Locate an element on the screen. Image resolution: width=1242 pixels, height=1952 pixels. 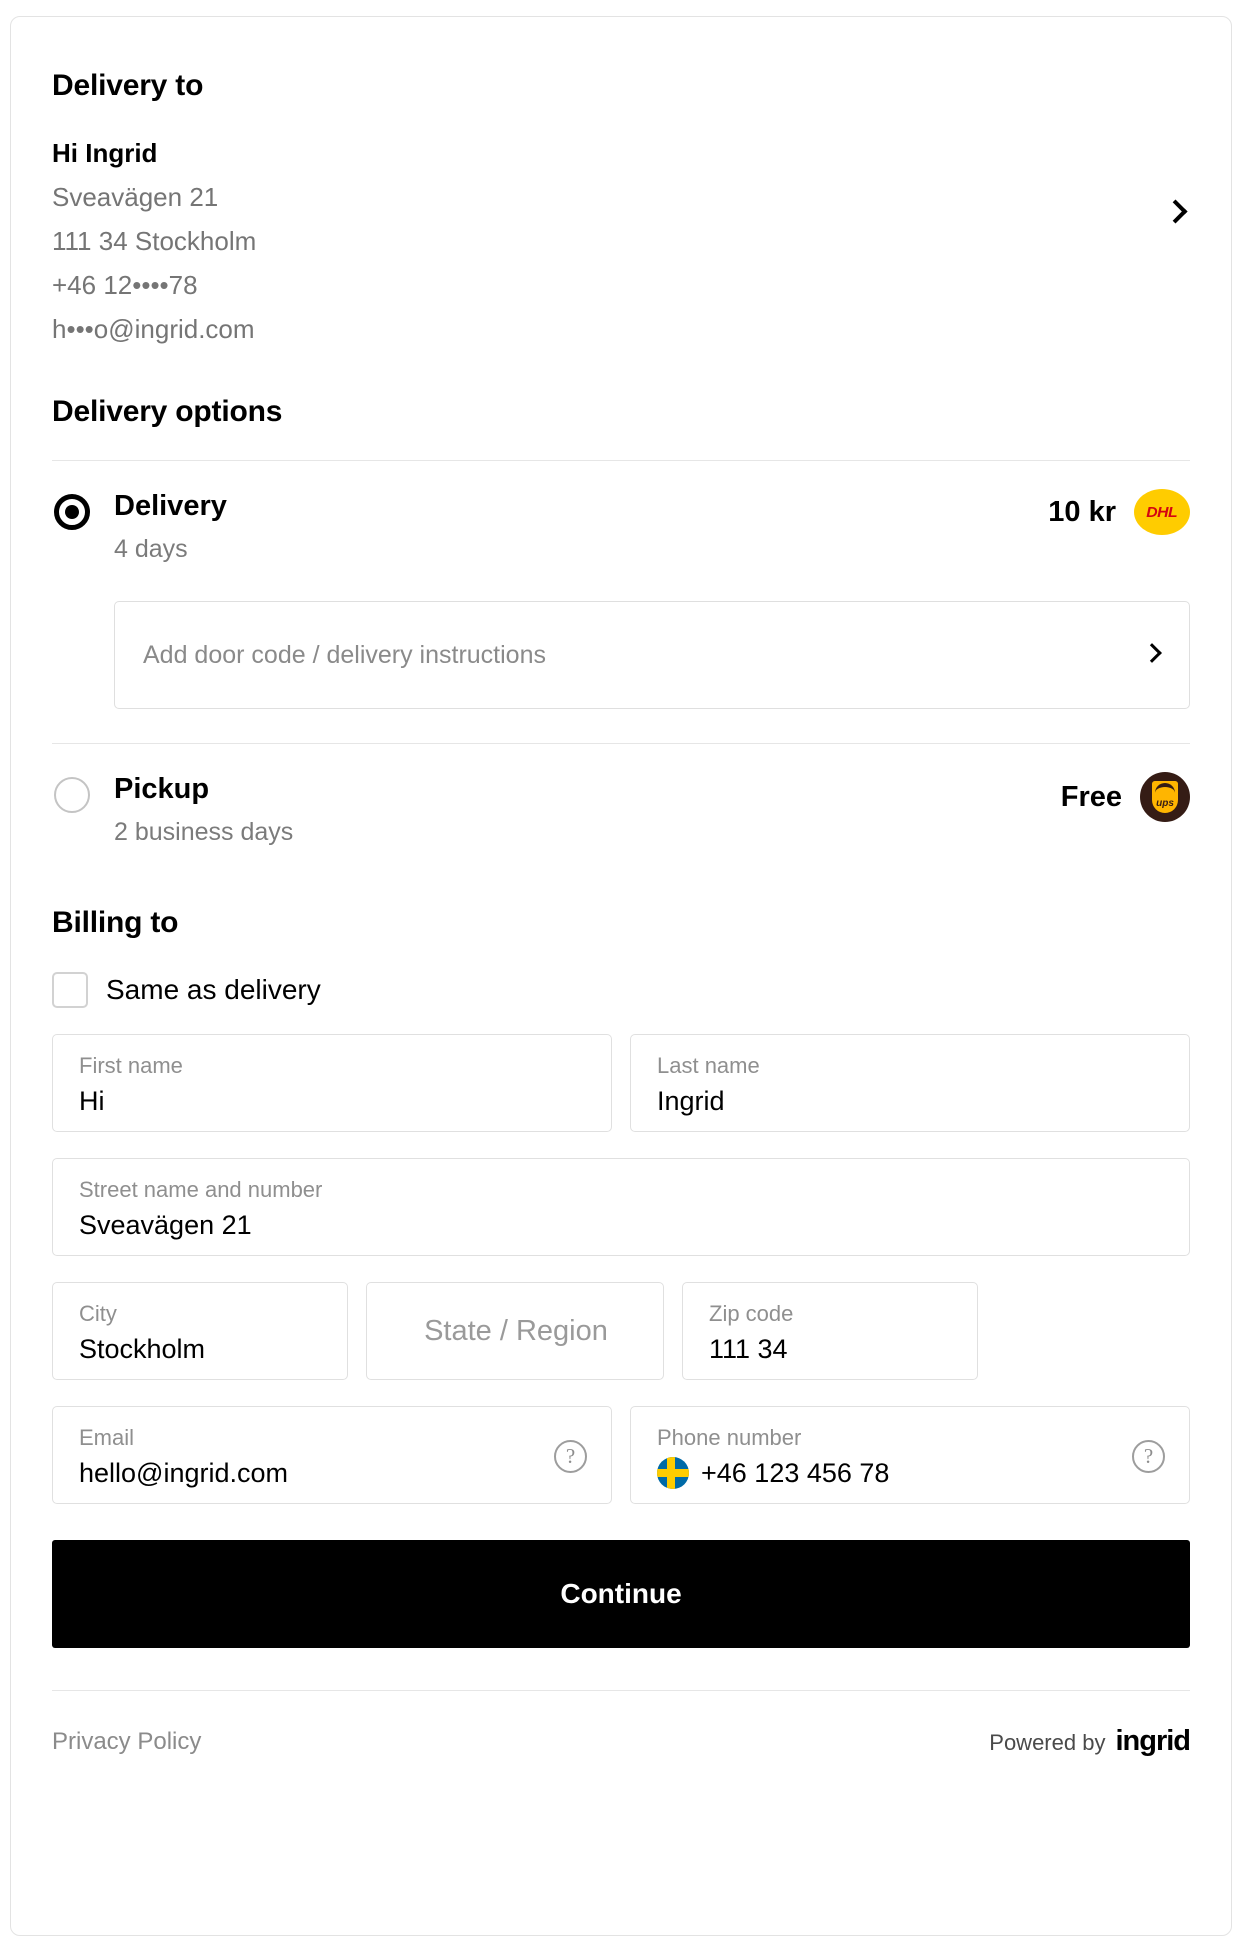
phone-field: Phone number +46 123 456 78 ? is located at coordinates (910, 1455).